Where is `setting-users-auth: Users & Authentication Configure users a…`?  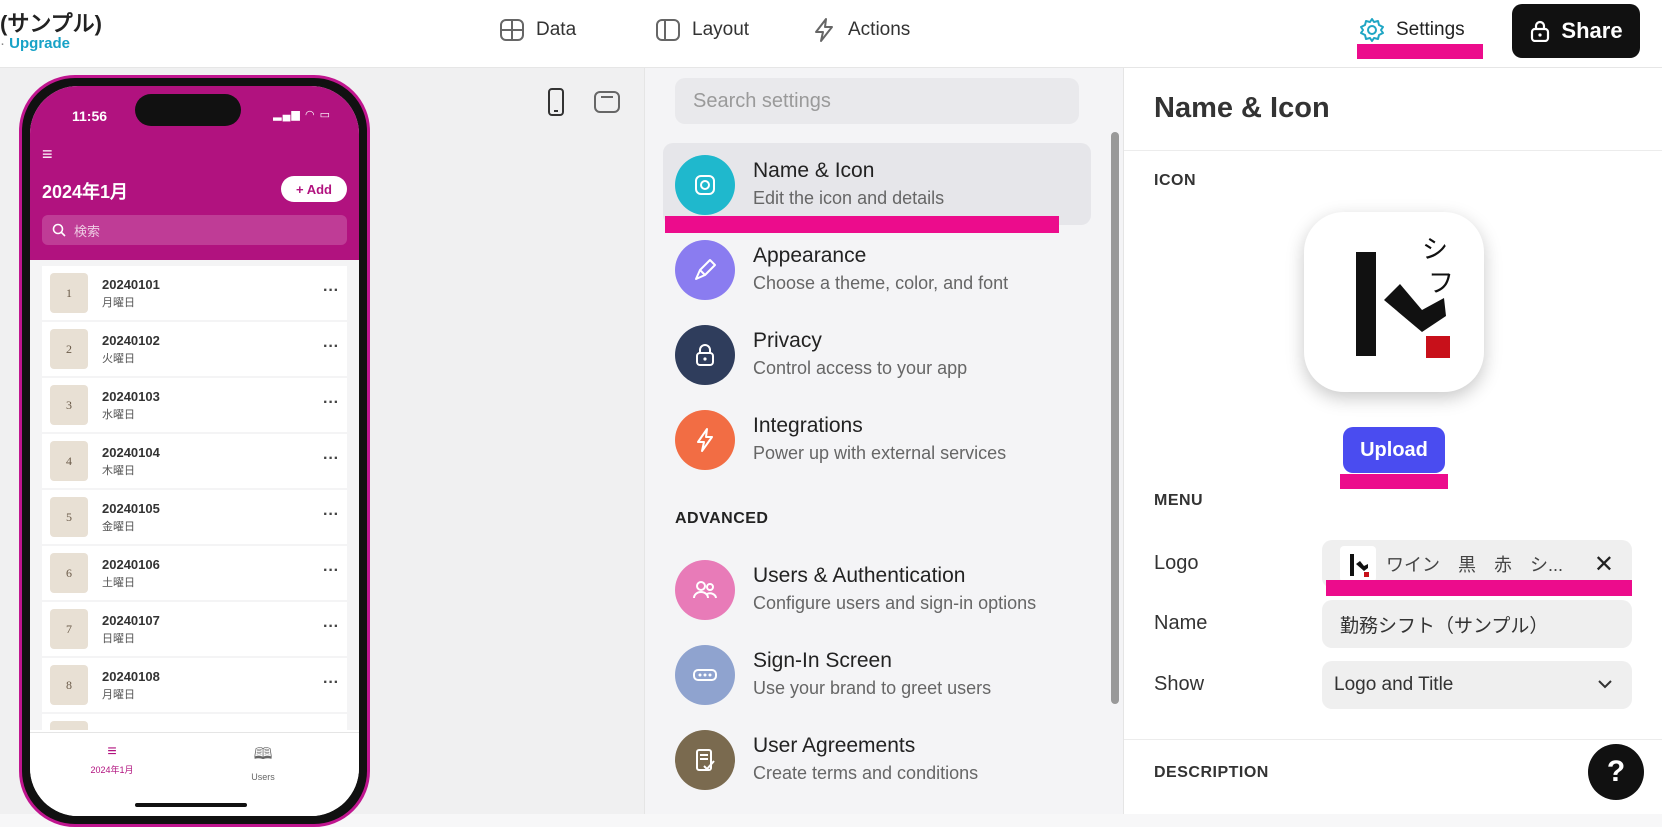 setting-users-auth: Users & Authentication Configure users a… is located at coordinates (877, 589).